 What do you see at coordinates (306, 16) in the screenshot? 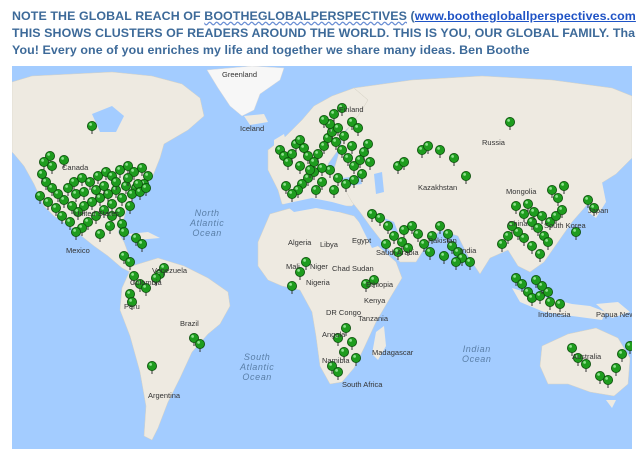
I see `brand-name: BOOTHEGLOBALPERSPECTIVES` at bounding box center [306, 16].